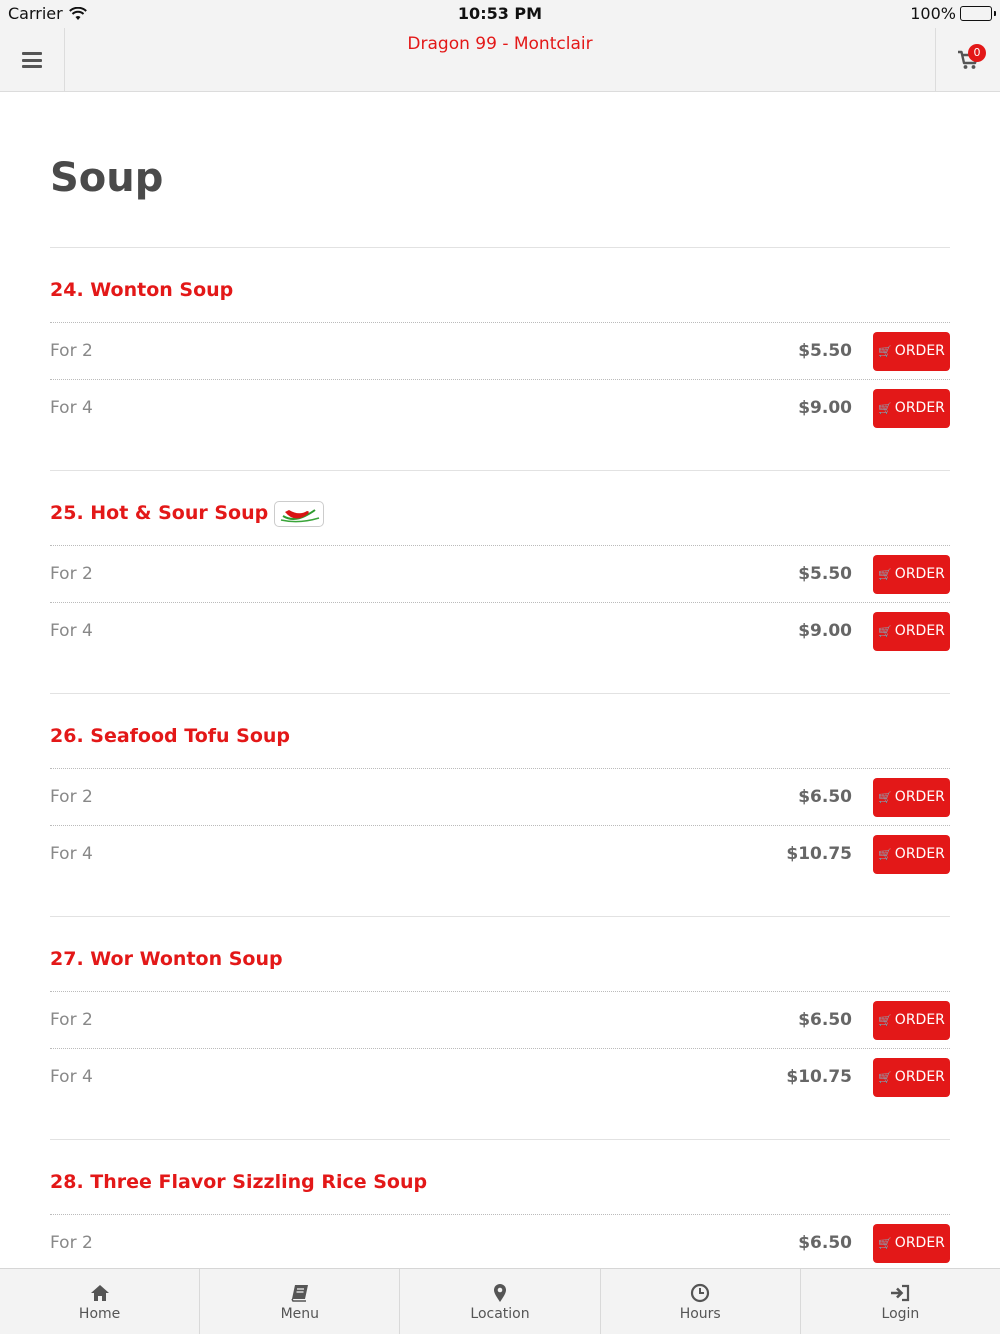  Describe the element at coordinates (900, 1293) in the screenshot. I see `sign-in-icon` at that location.